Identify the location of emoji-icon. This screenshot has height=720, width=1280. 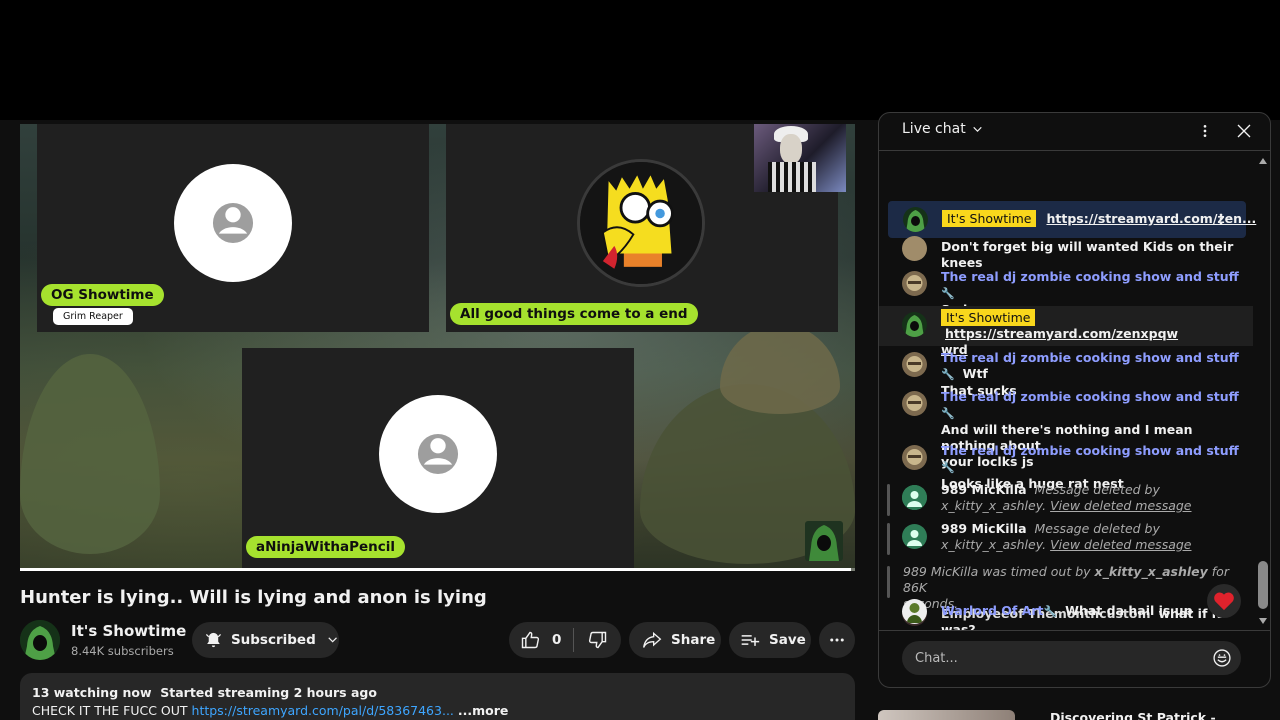
(1222, 658).